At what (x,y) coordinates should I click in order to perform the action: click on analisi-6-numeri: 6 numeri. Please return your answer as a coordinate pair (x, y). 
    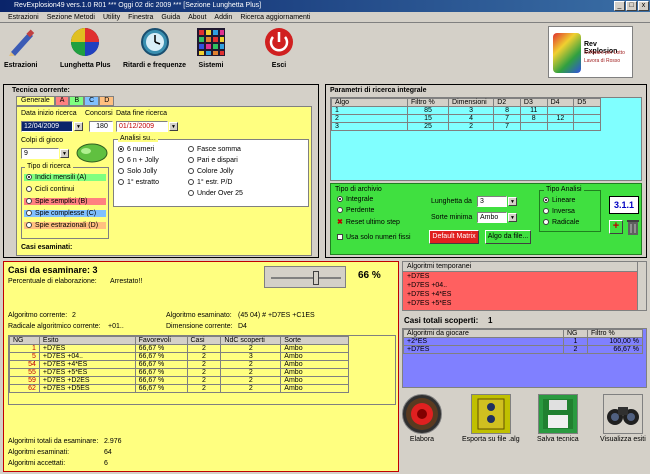
    Looking at the image, I should click on (136, 149).